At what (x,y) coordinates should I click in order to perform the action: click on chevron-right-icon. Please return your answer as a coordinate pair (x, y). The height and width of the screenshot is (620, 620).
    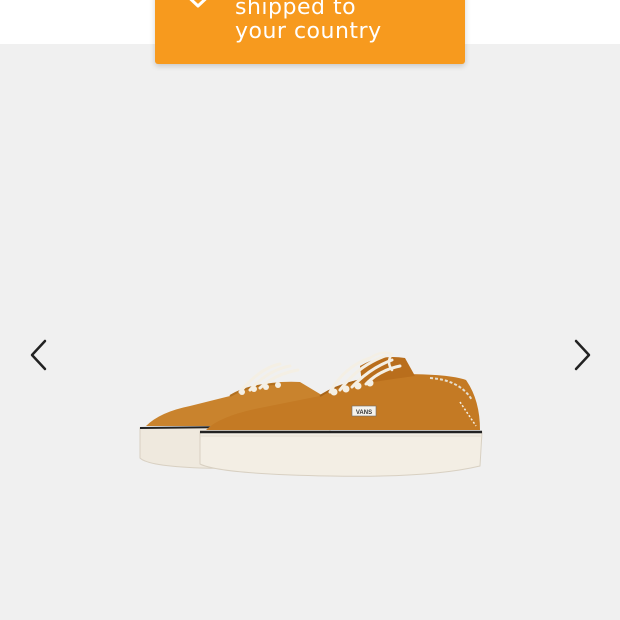
    Looking at the image, I should click on (582, 355).